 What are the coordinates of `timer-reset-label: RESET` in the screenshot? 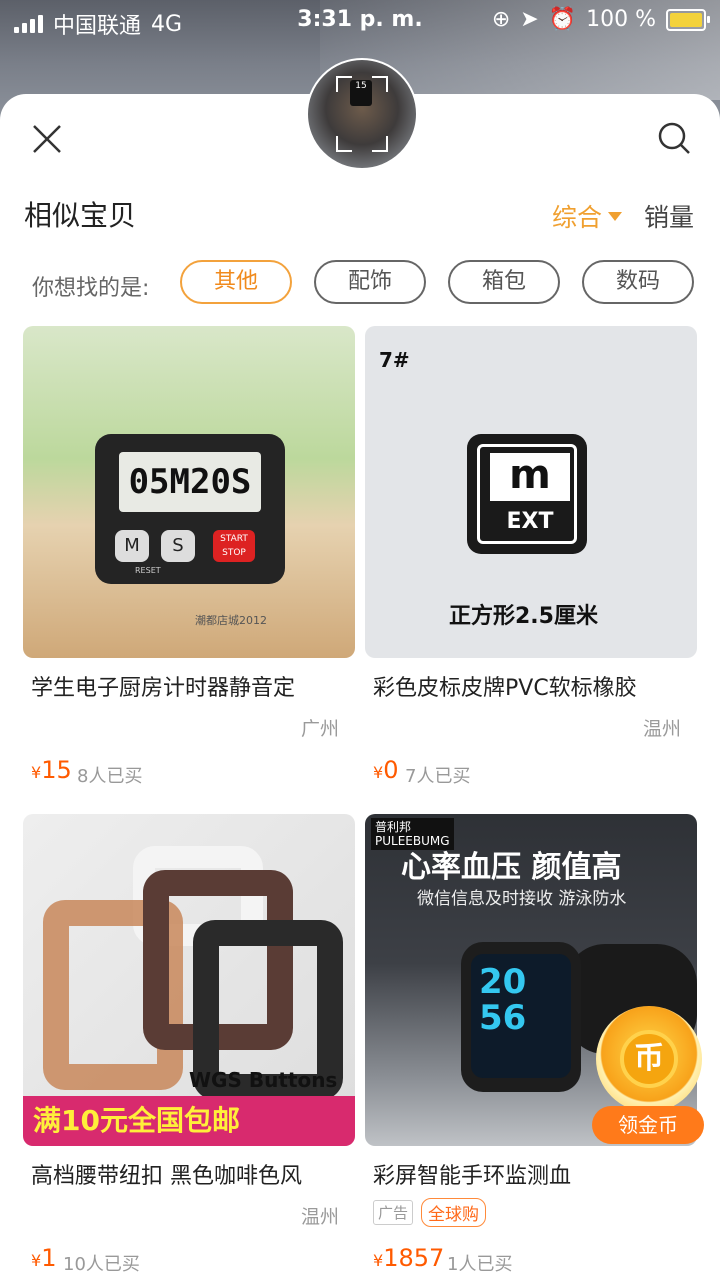 It's located at (148, 570).